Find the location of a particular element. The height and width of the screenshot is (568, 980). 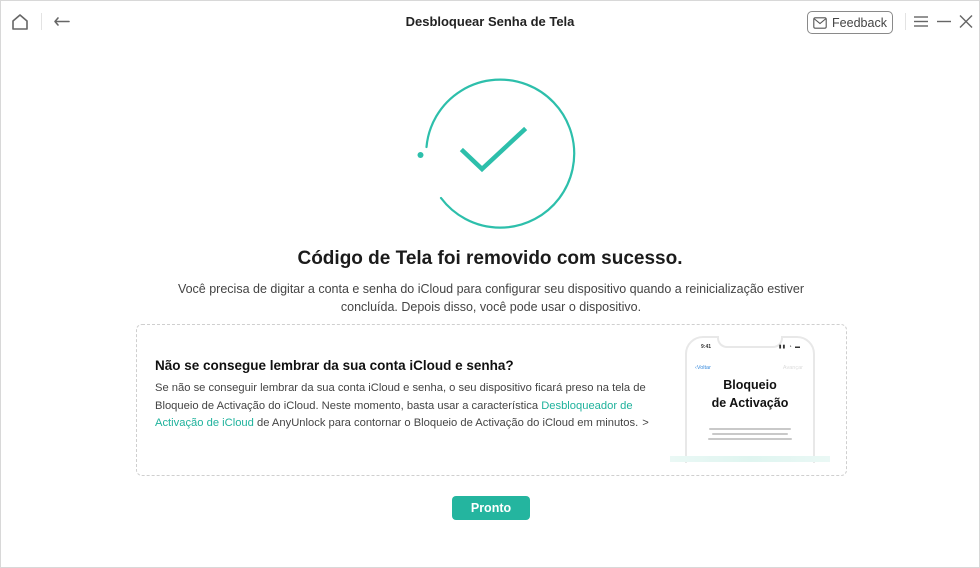

phone-base-shadow is located at coordinates (750, 459).